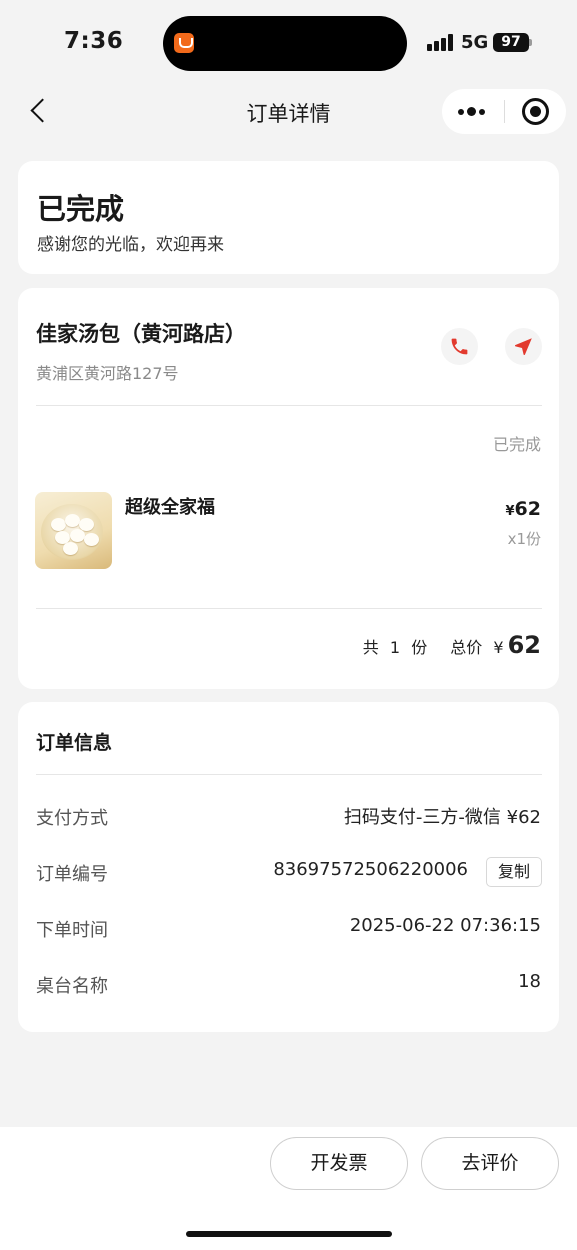 This screenshot has width=577, height=1250. I want to click on dish-price: ¥62, so click(524, 509).